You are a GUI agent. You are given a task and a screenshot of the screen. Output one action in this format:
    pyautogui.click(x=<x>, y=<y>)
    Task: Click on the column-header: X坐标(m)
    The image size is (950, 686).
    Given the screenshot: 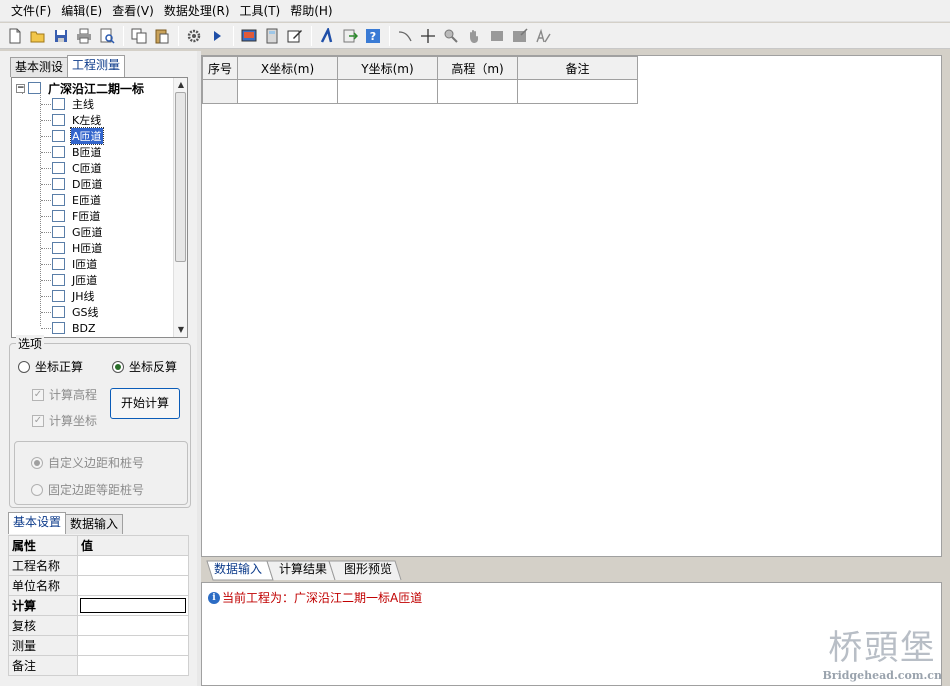 What is the action you would take?
    pyautogui.click(x=287, y=68)
    